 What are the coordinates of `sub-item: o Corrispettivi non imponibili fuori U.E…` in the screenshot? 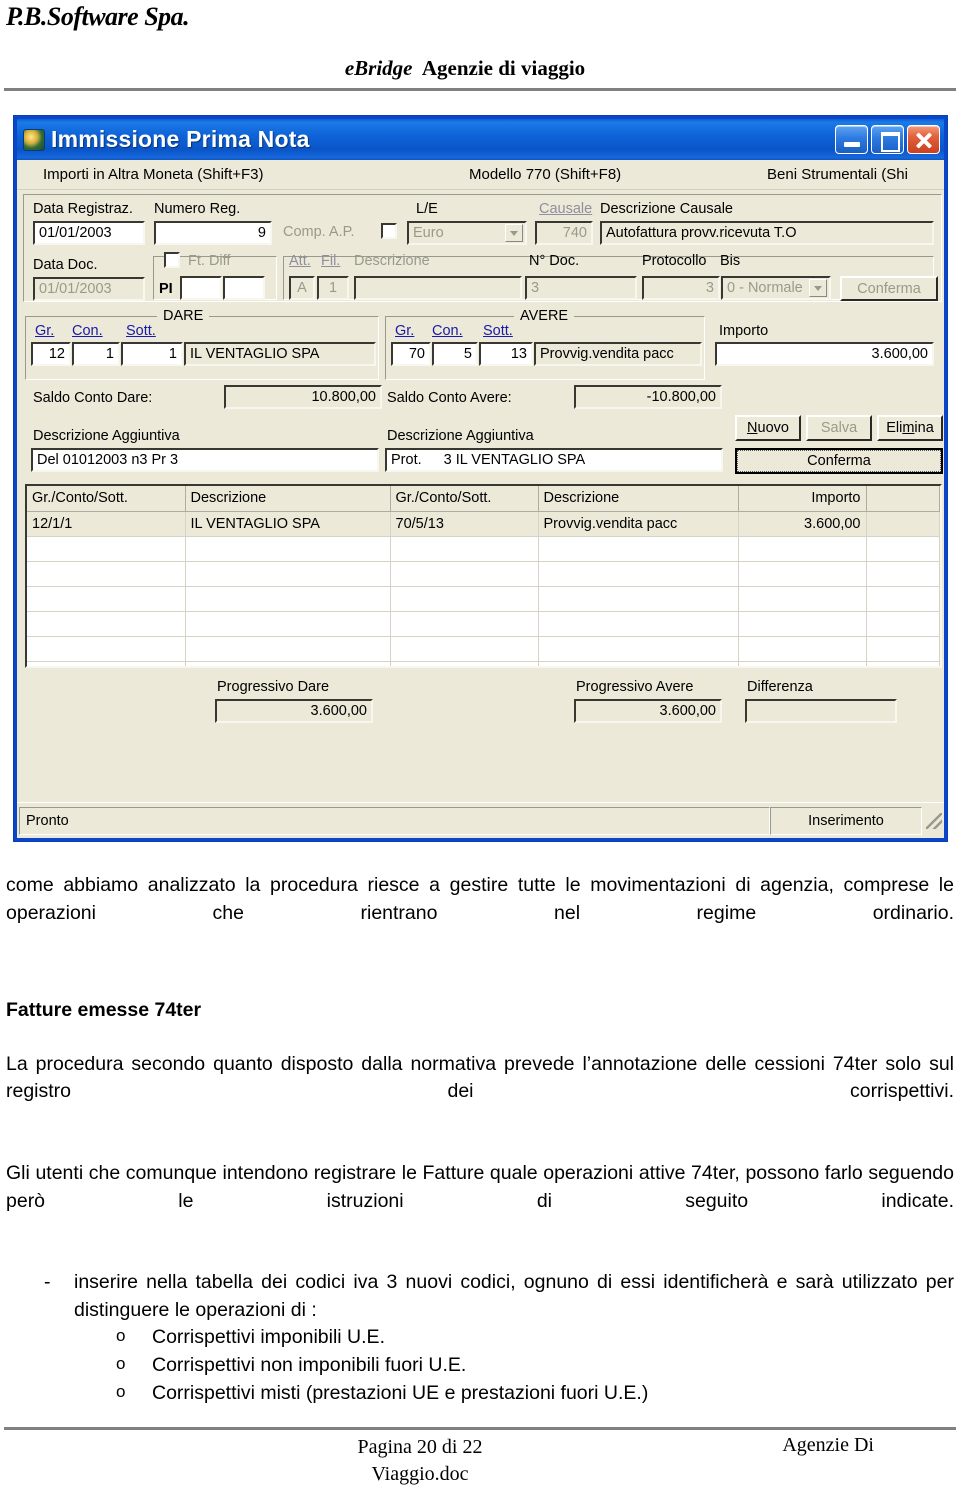 It's located at (480, 1366).